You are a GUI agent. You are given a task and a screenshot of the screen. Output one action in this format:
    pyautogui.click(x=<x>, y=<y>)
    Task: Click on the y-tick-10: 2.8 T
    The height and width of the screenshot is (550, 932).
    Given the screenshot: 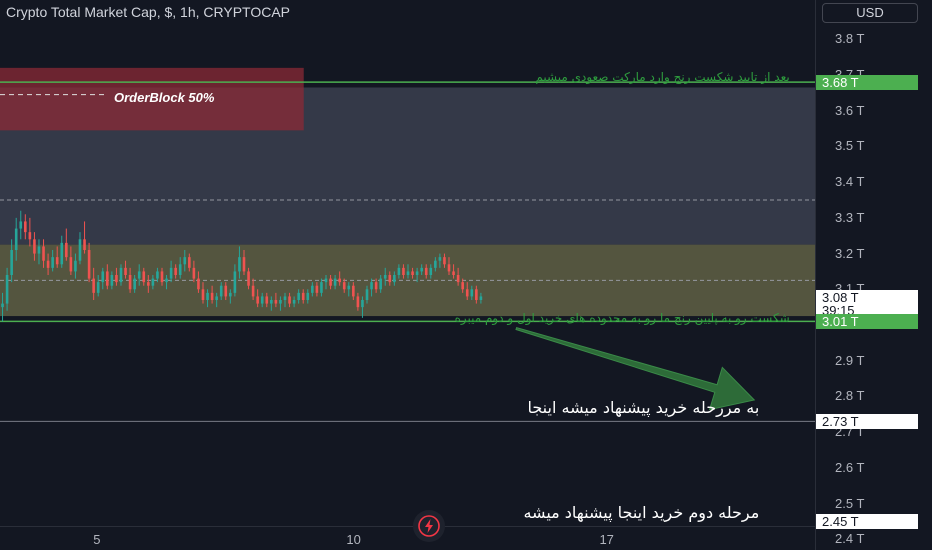 What is the action you would take?
    pyautogui.click(x=850, y=396)
    